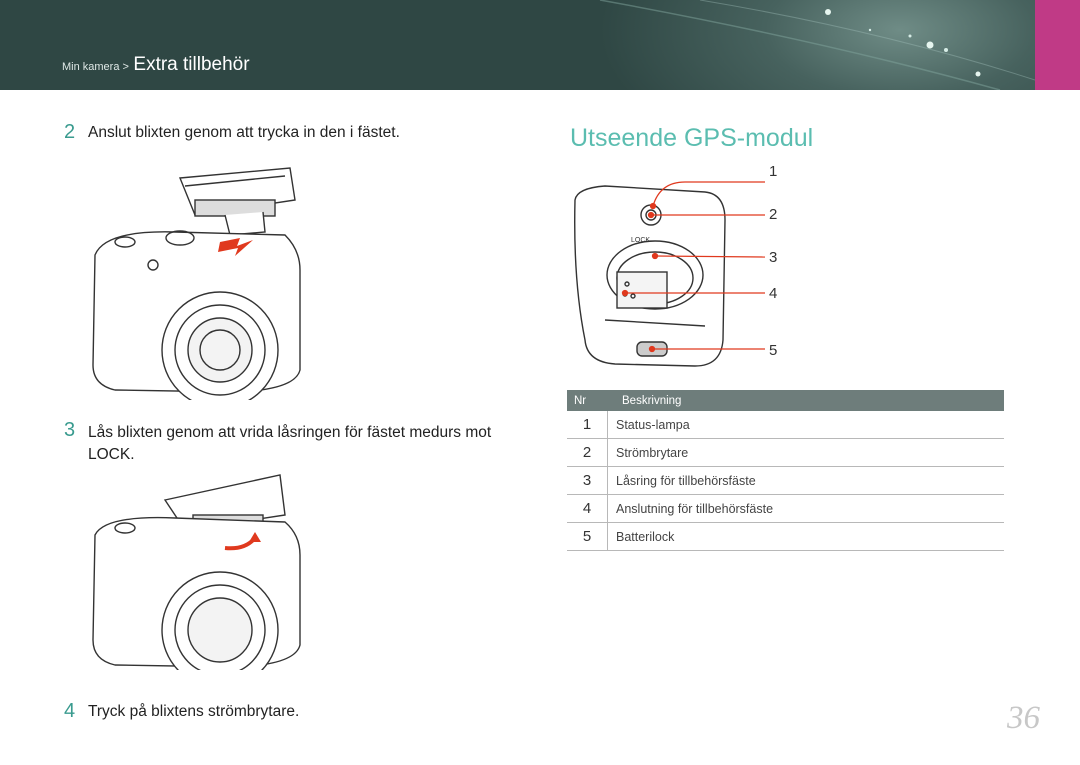  What do you see at coordinates (773, 171) in the screenshot?
I see `callout-1: 1` at bounding box center [773, 171].